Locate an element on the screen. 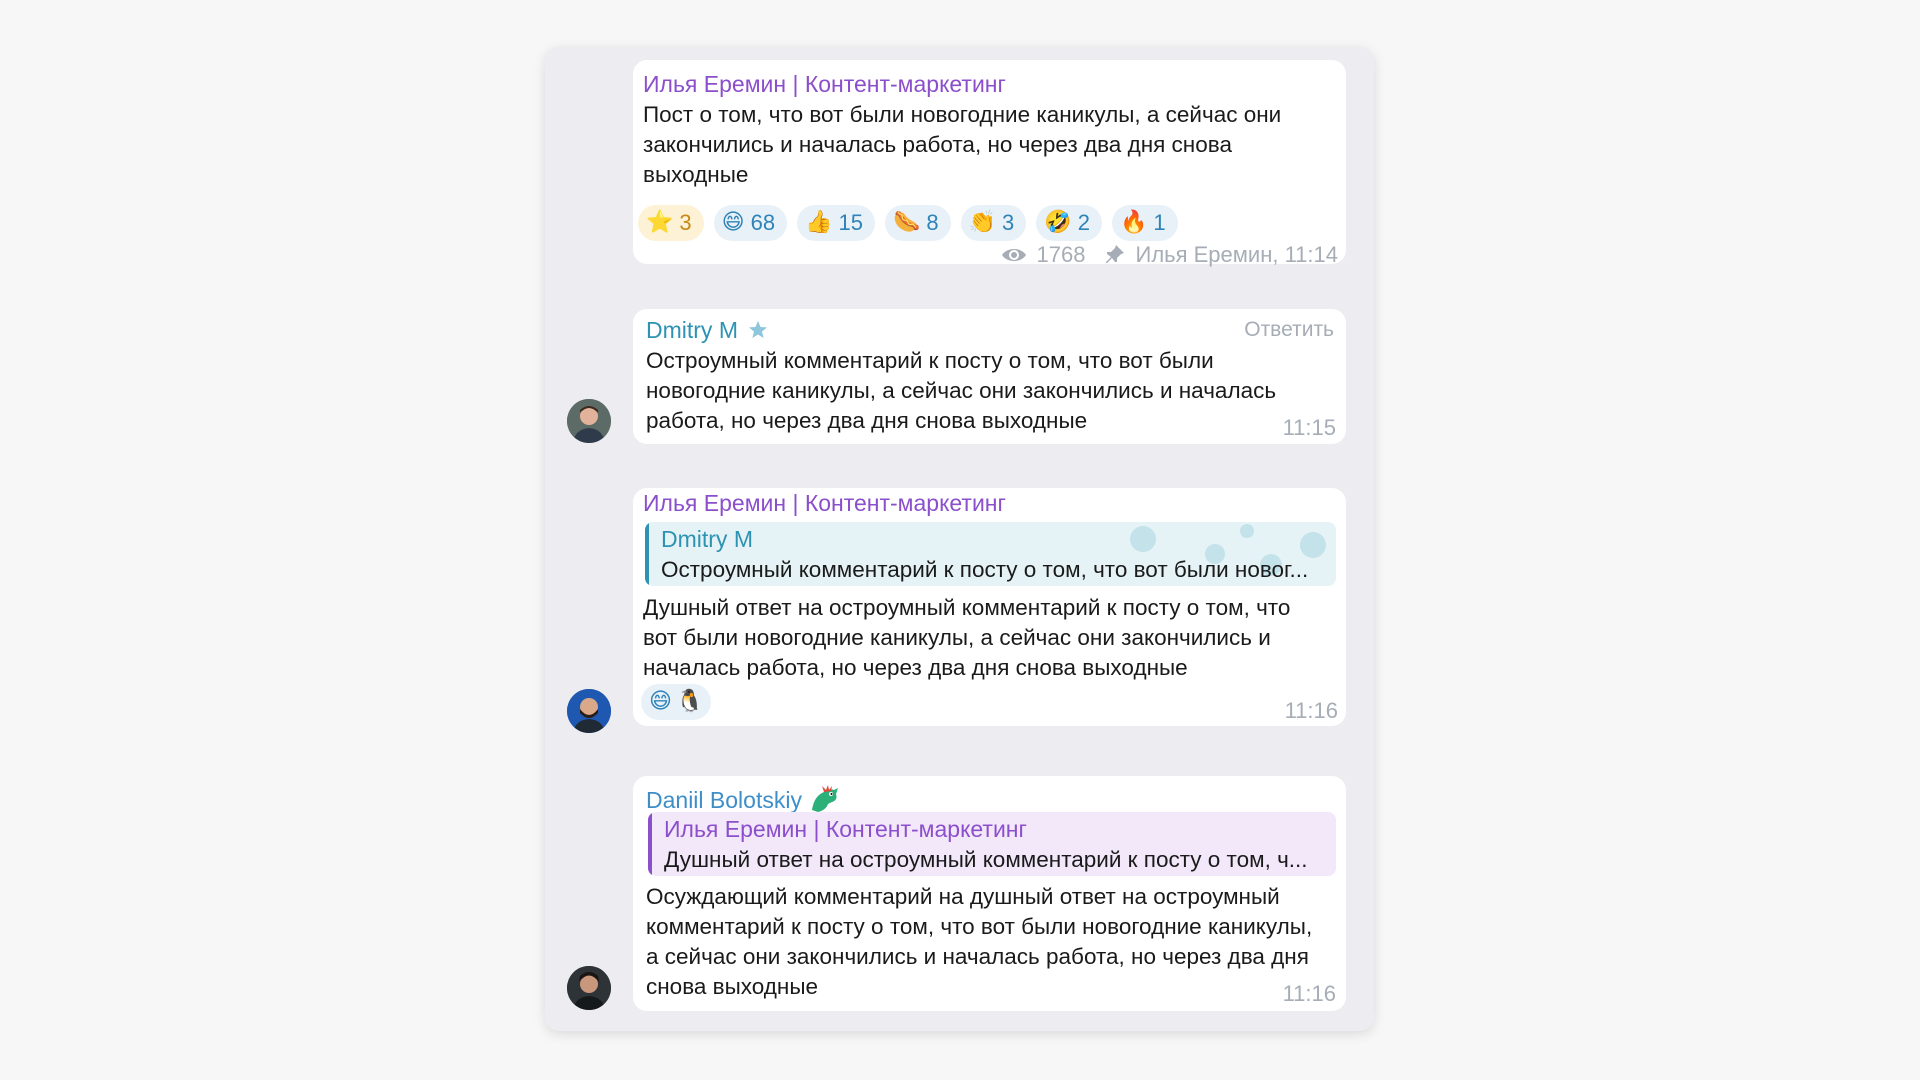  post-reactions: ⭐ 3 😄 68 👍 15 🌭 8 👏 3 🤣 2 🔥 1 is located at coordinates (908, 223).